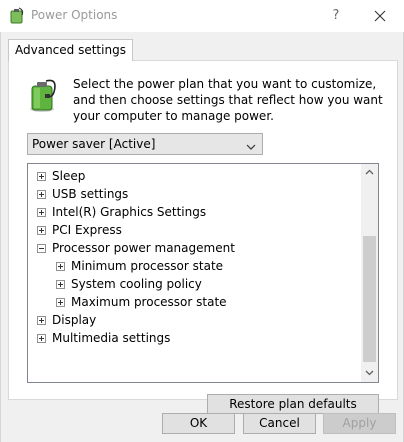  I want to click on tree-item-label: Processor power management, so click(143, 248).